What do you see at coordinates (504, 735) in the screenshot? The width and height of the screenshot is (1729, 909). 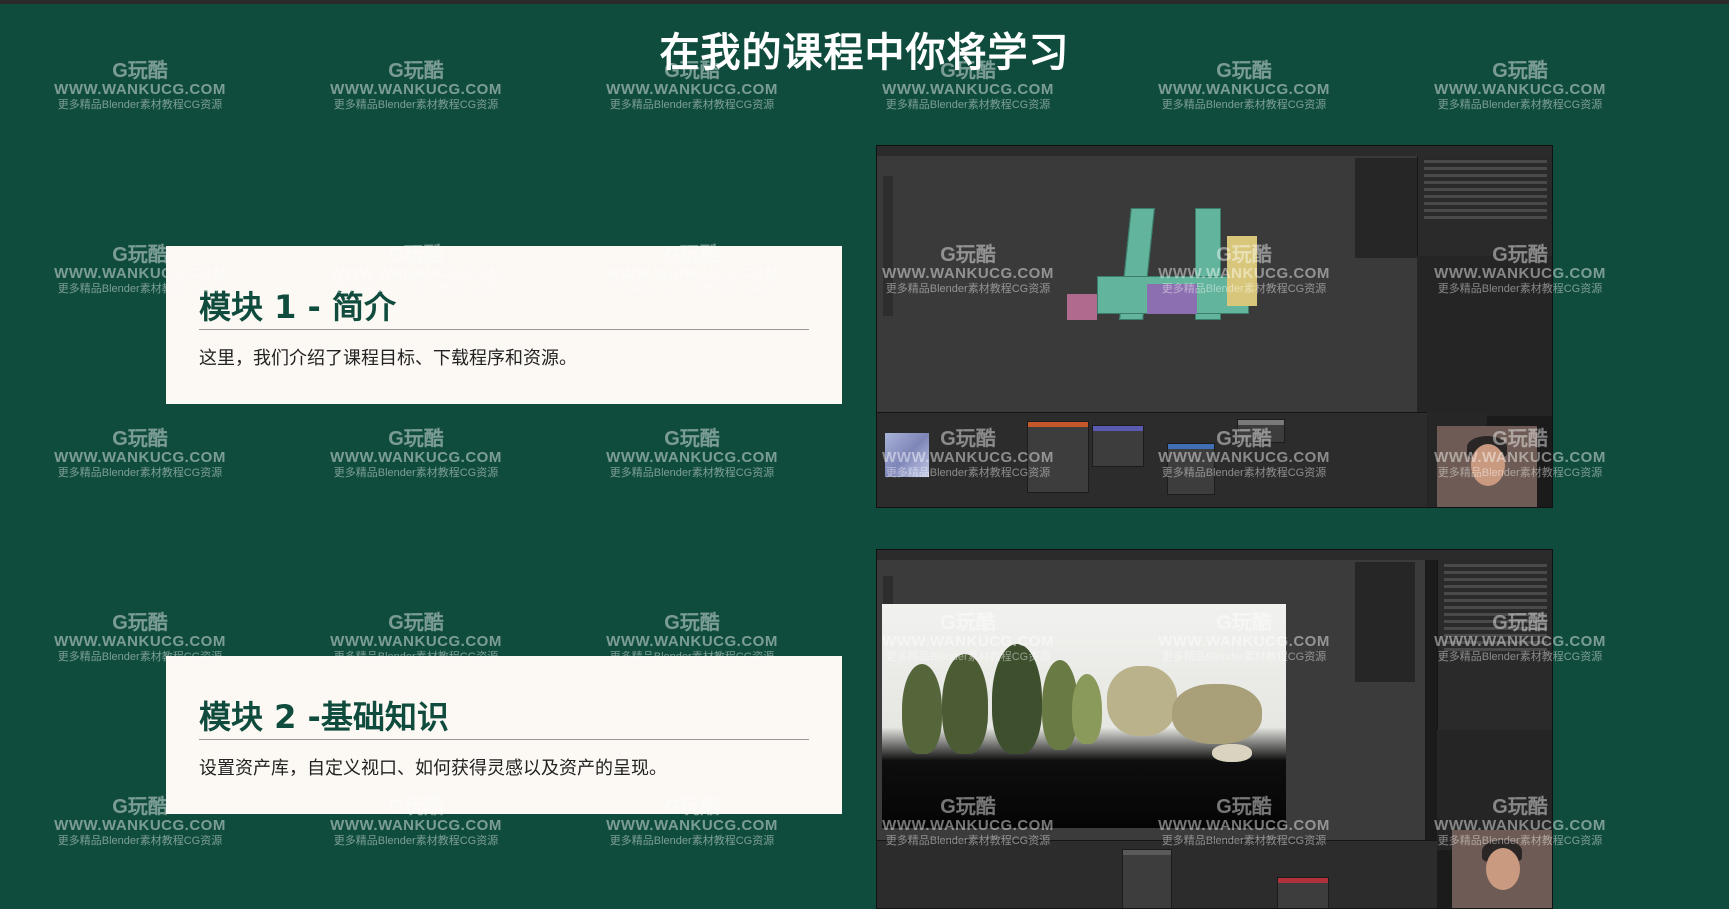 I see `module-card-2: 模块 2 -基础知识 设置资产库，自定义视口、如何获得灵感以及资产的呈现。` at bounding box center [504, 735].